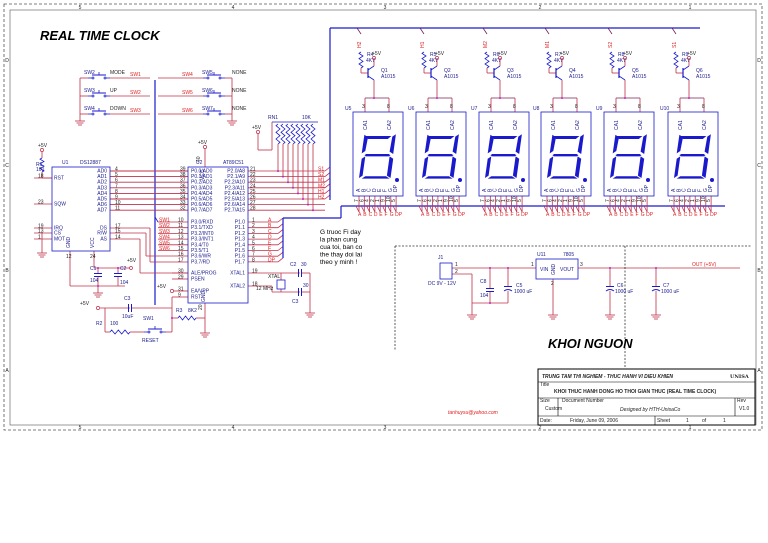  I want to click on display-ref: U8, so click(536, 109).